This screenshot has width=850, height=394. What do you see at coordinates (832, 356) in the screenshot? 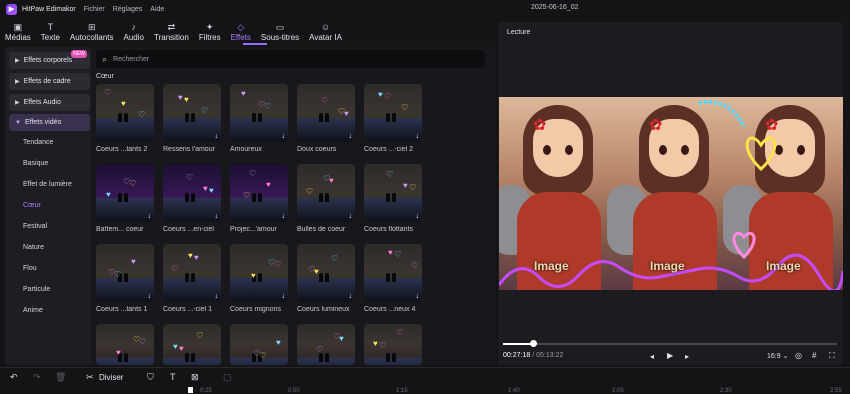
I see `fullscreen-icon: ⛶` at bounding box center [832, 356].